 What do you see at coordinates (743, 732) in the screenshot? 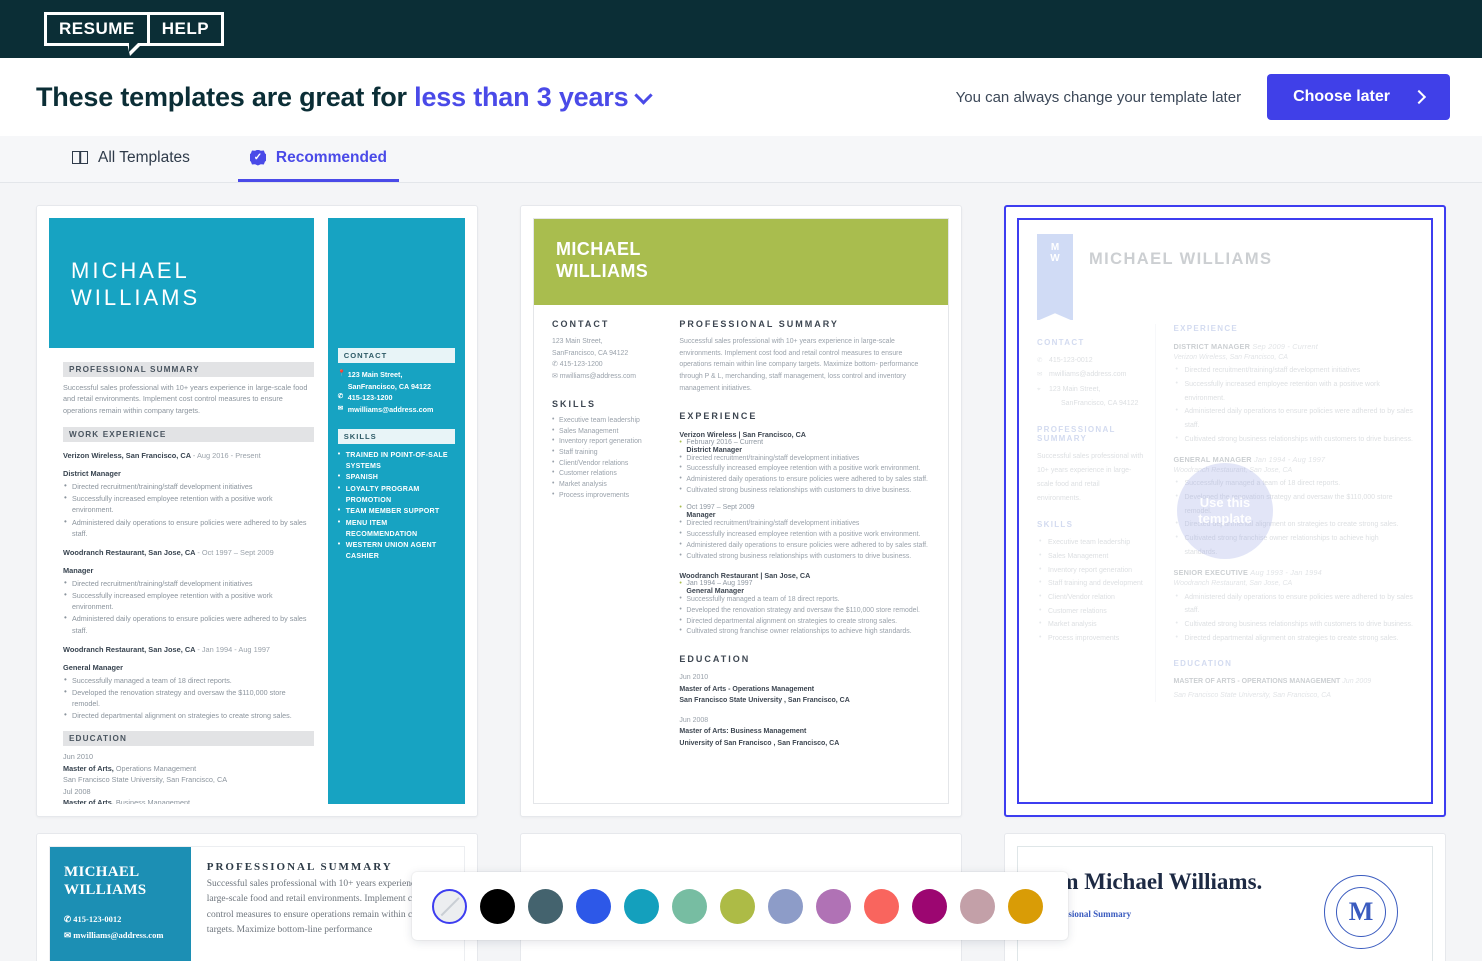
I see `t2-edu-degree: Master of Arts: Business Management` at bounding box center [743, 732].